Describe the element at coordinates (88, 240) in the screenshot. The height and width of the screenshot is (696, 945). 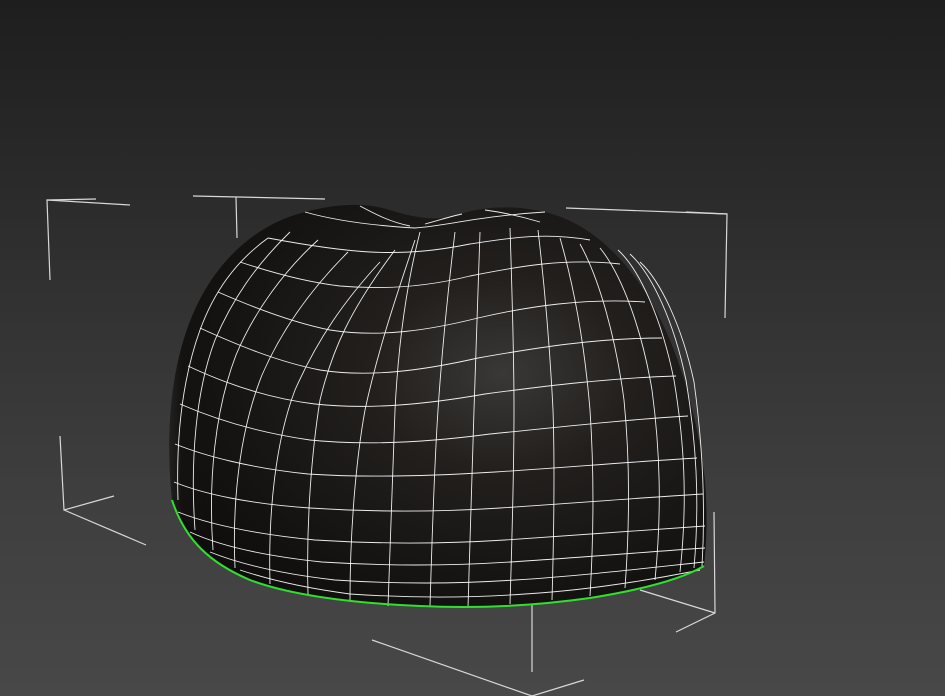
I see `bracket-top-left` at that location.